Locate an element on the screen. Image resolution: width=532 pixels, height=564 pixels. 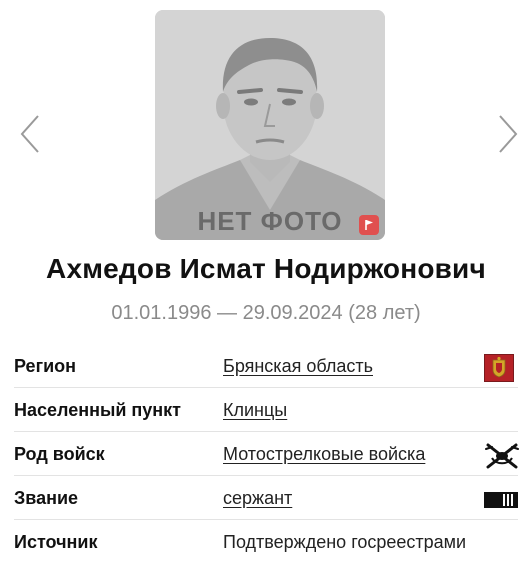
chevron-right-icon is located at coordinates (508, 134).